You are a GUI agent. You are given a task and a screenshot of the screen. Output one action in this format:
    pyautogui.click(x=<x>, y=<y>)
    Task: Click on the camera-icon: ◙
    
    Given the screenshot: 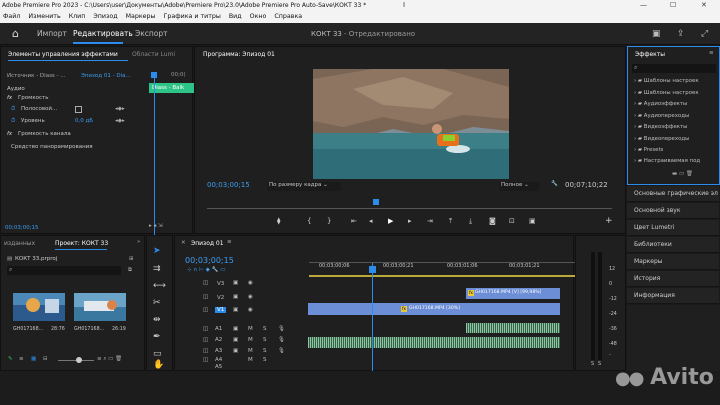 What is the action you would take?
    pyautogui.click(x=492, y=221)
    